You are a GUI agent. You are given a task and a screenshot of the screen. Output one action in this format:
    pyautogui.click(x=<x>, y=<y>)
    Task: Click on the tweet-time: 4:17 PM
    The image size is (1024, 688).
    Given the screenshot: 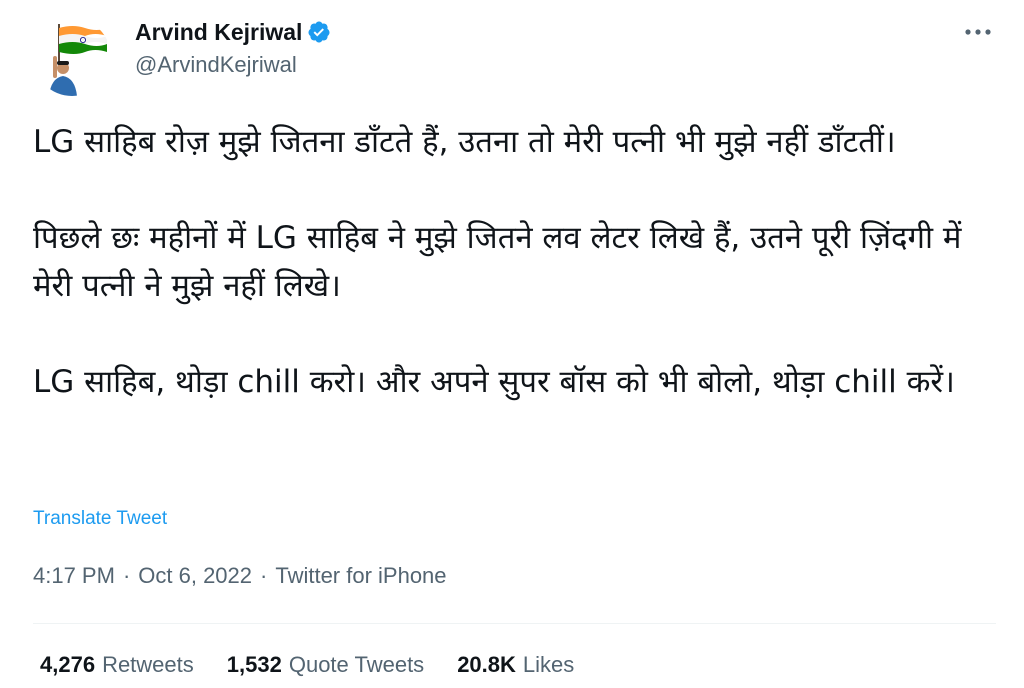 What is the action you would take?
    pyautogui.click(x=74, y=576)
    